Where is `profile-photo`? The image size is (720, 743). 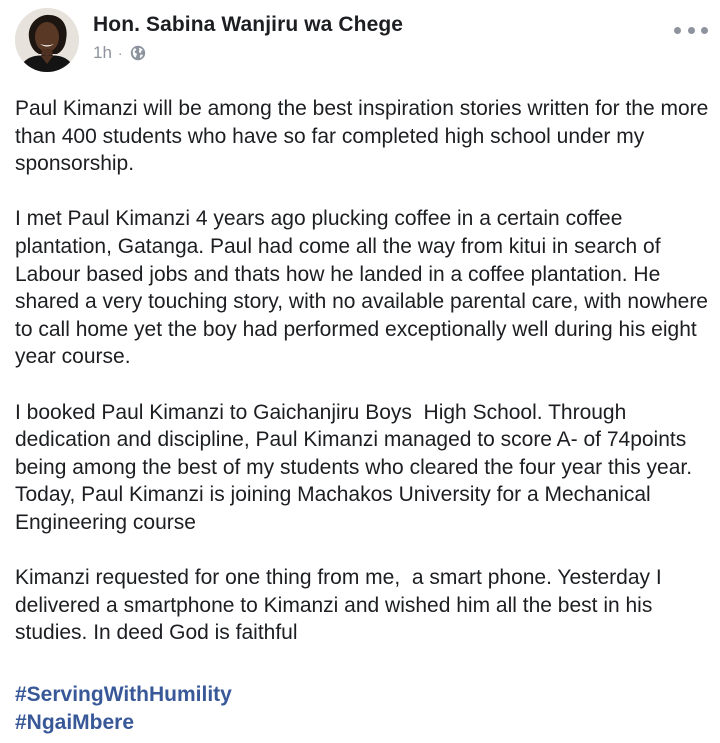
profile-photo is located at coordinates (47, 40).